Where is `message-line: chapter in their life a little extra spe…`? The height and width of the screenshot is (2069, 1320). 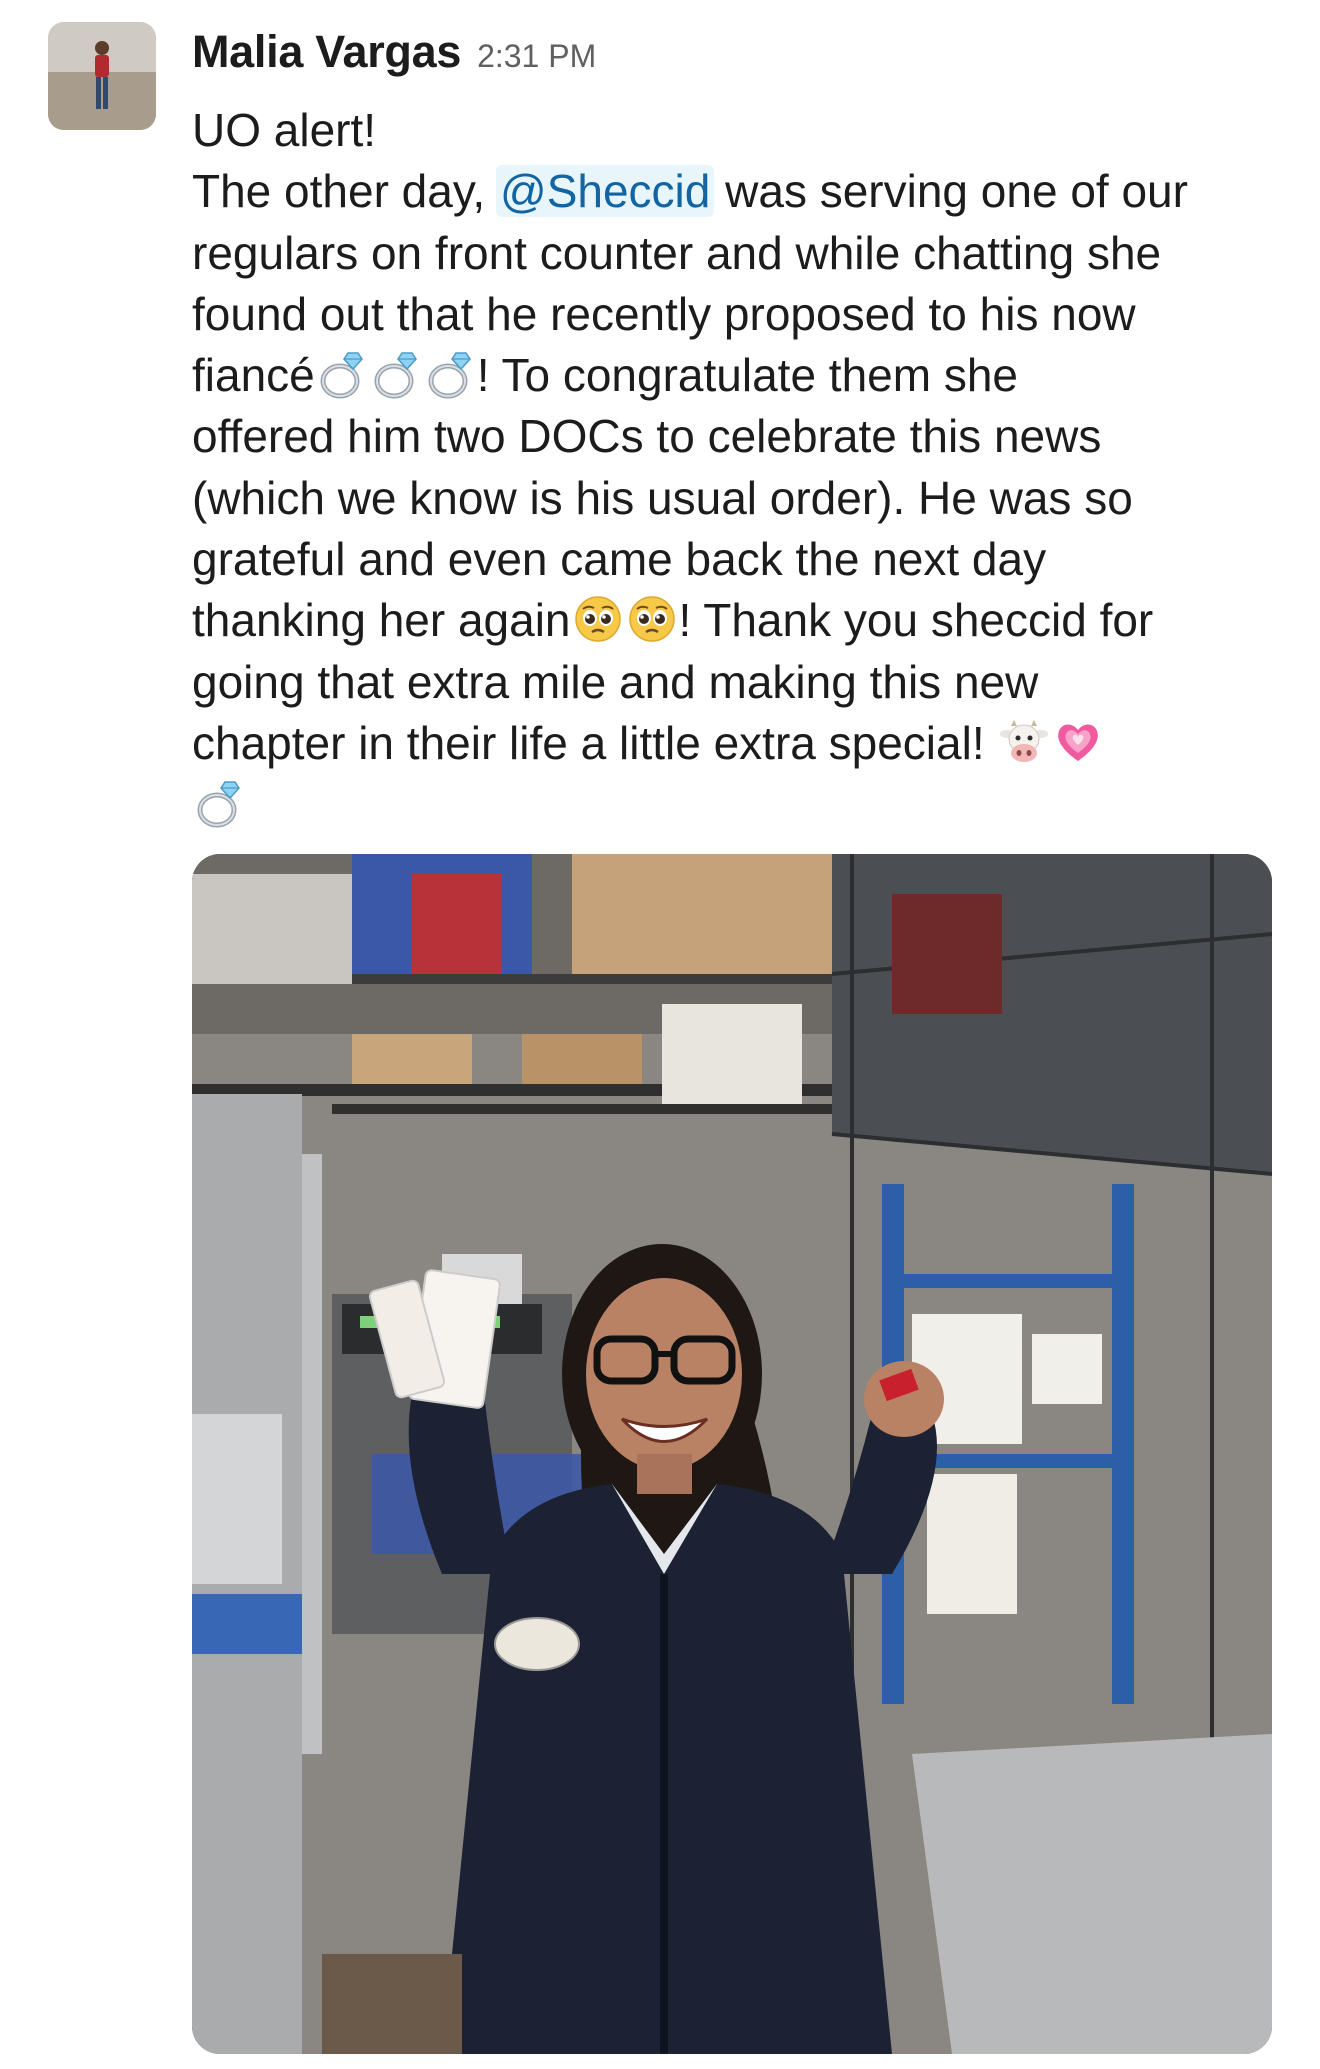 message-line: chapter in their life a little extra spe… is located at coordinates (742, 743).